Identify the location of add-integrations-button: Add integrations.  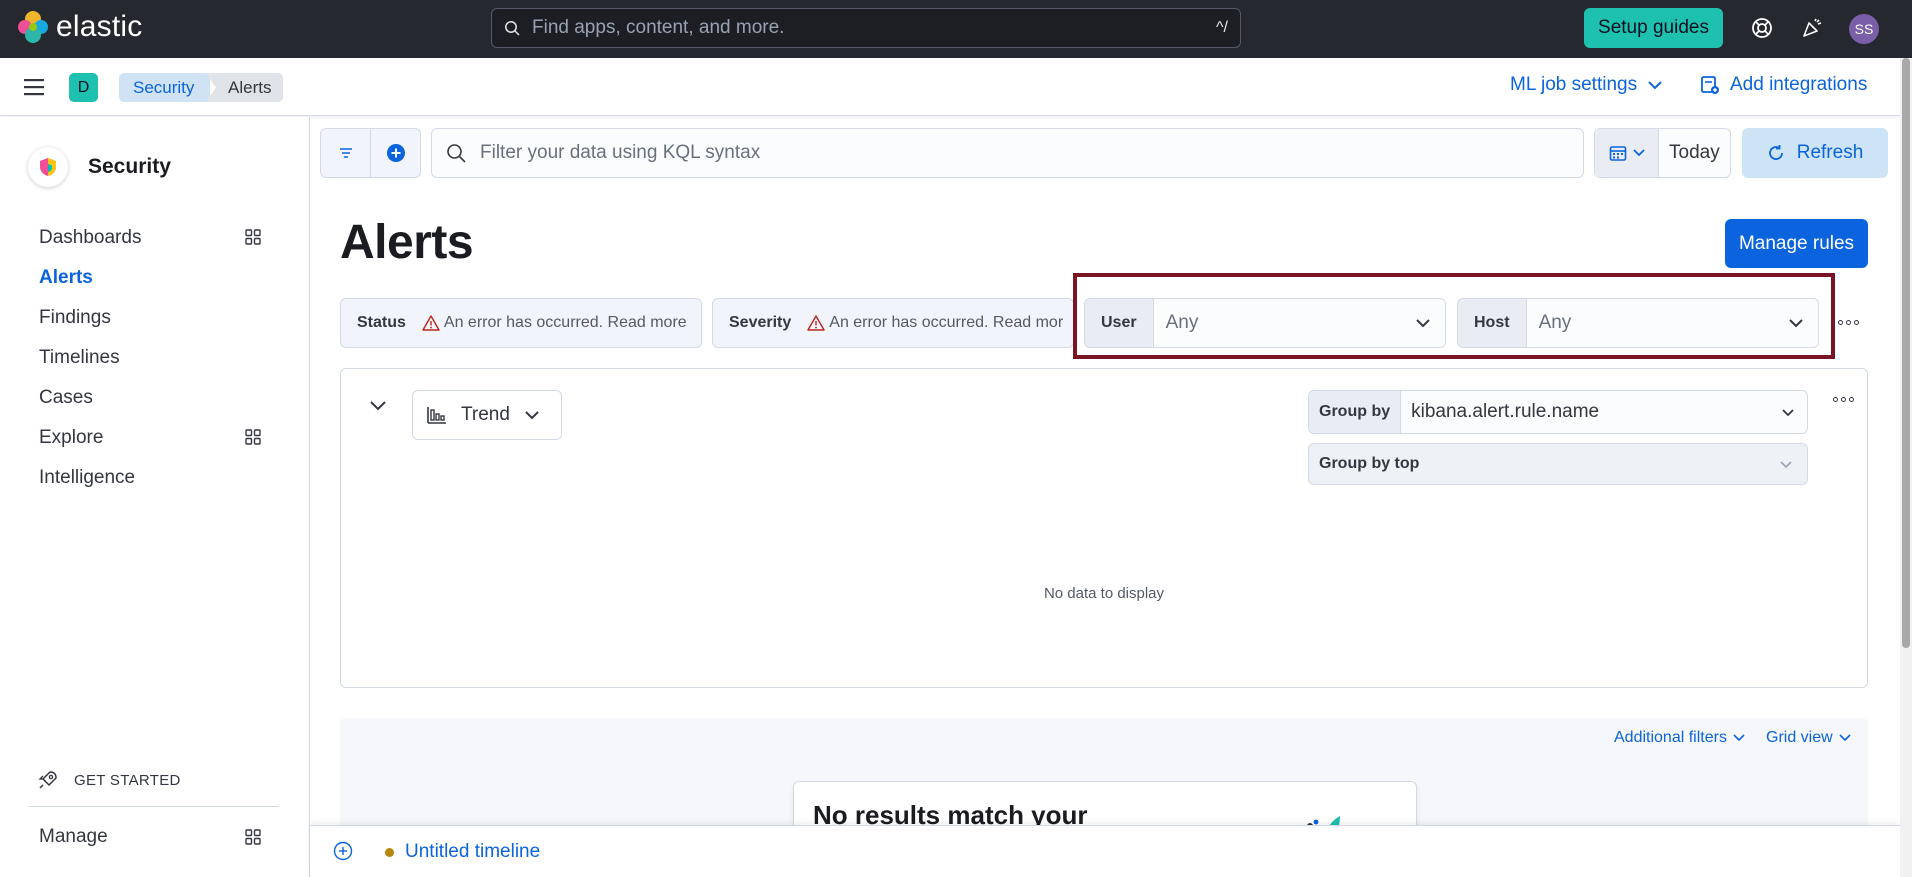
(1783, 85).